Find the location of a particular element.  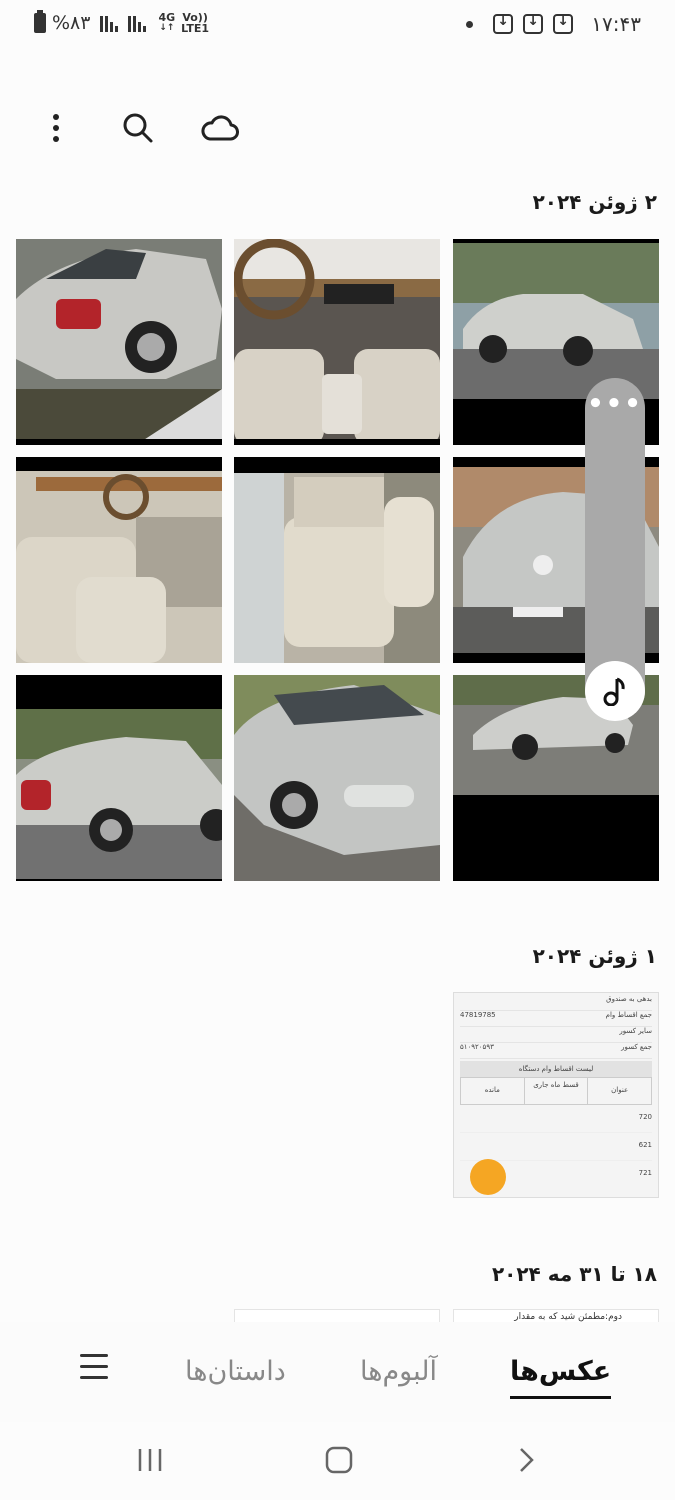

home-icon is located at coordinates (339, 1460).